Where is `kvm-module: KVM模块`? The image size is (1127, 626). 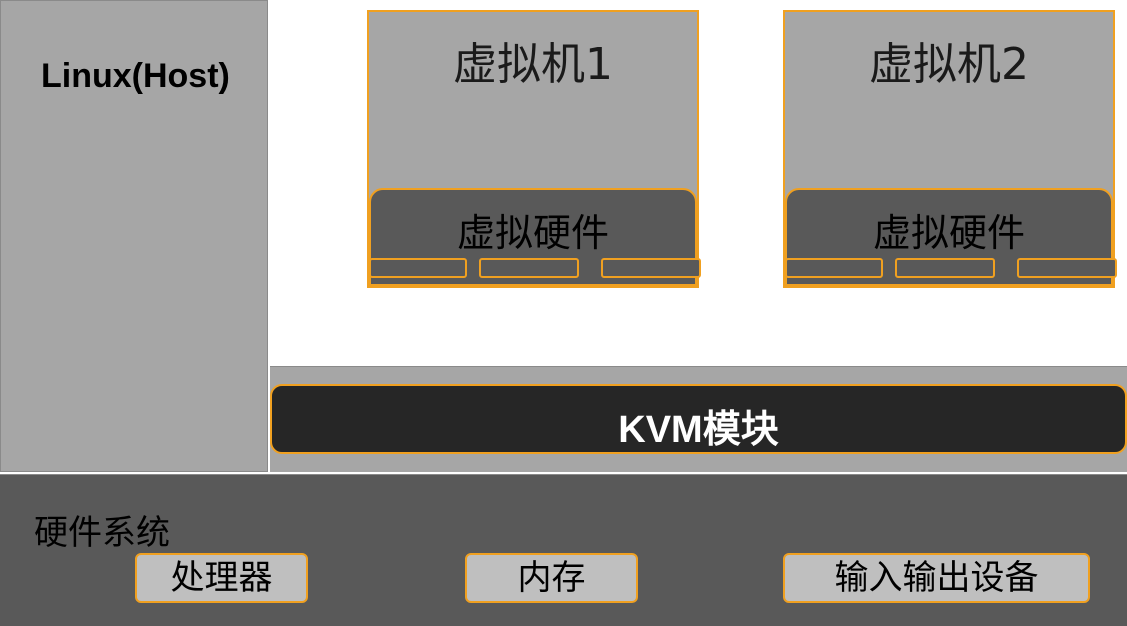 kvm-module: KVM模块 is located at coordinates (698, 419).